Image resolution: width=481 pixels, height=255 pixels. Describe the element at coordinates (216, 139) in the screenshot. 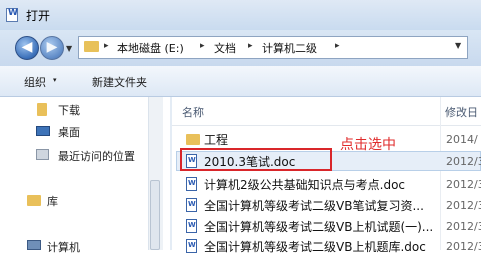

I see `file-name: 工程` at that location.